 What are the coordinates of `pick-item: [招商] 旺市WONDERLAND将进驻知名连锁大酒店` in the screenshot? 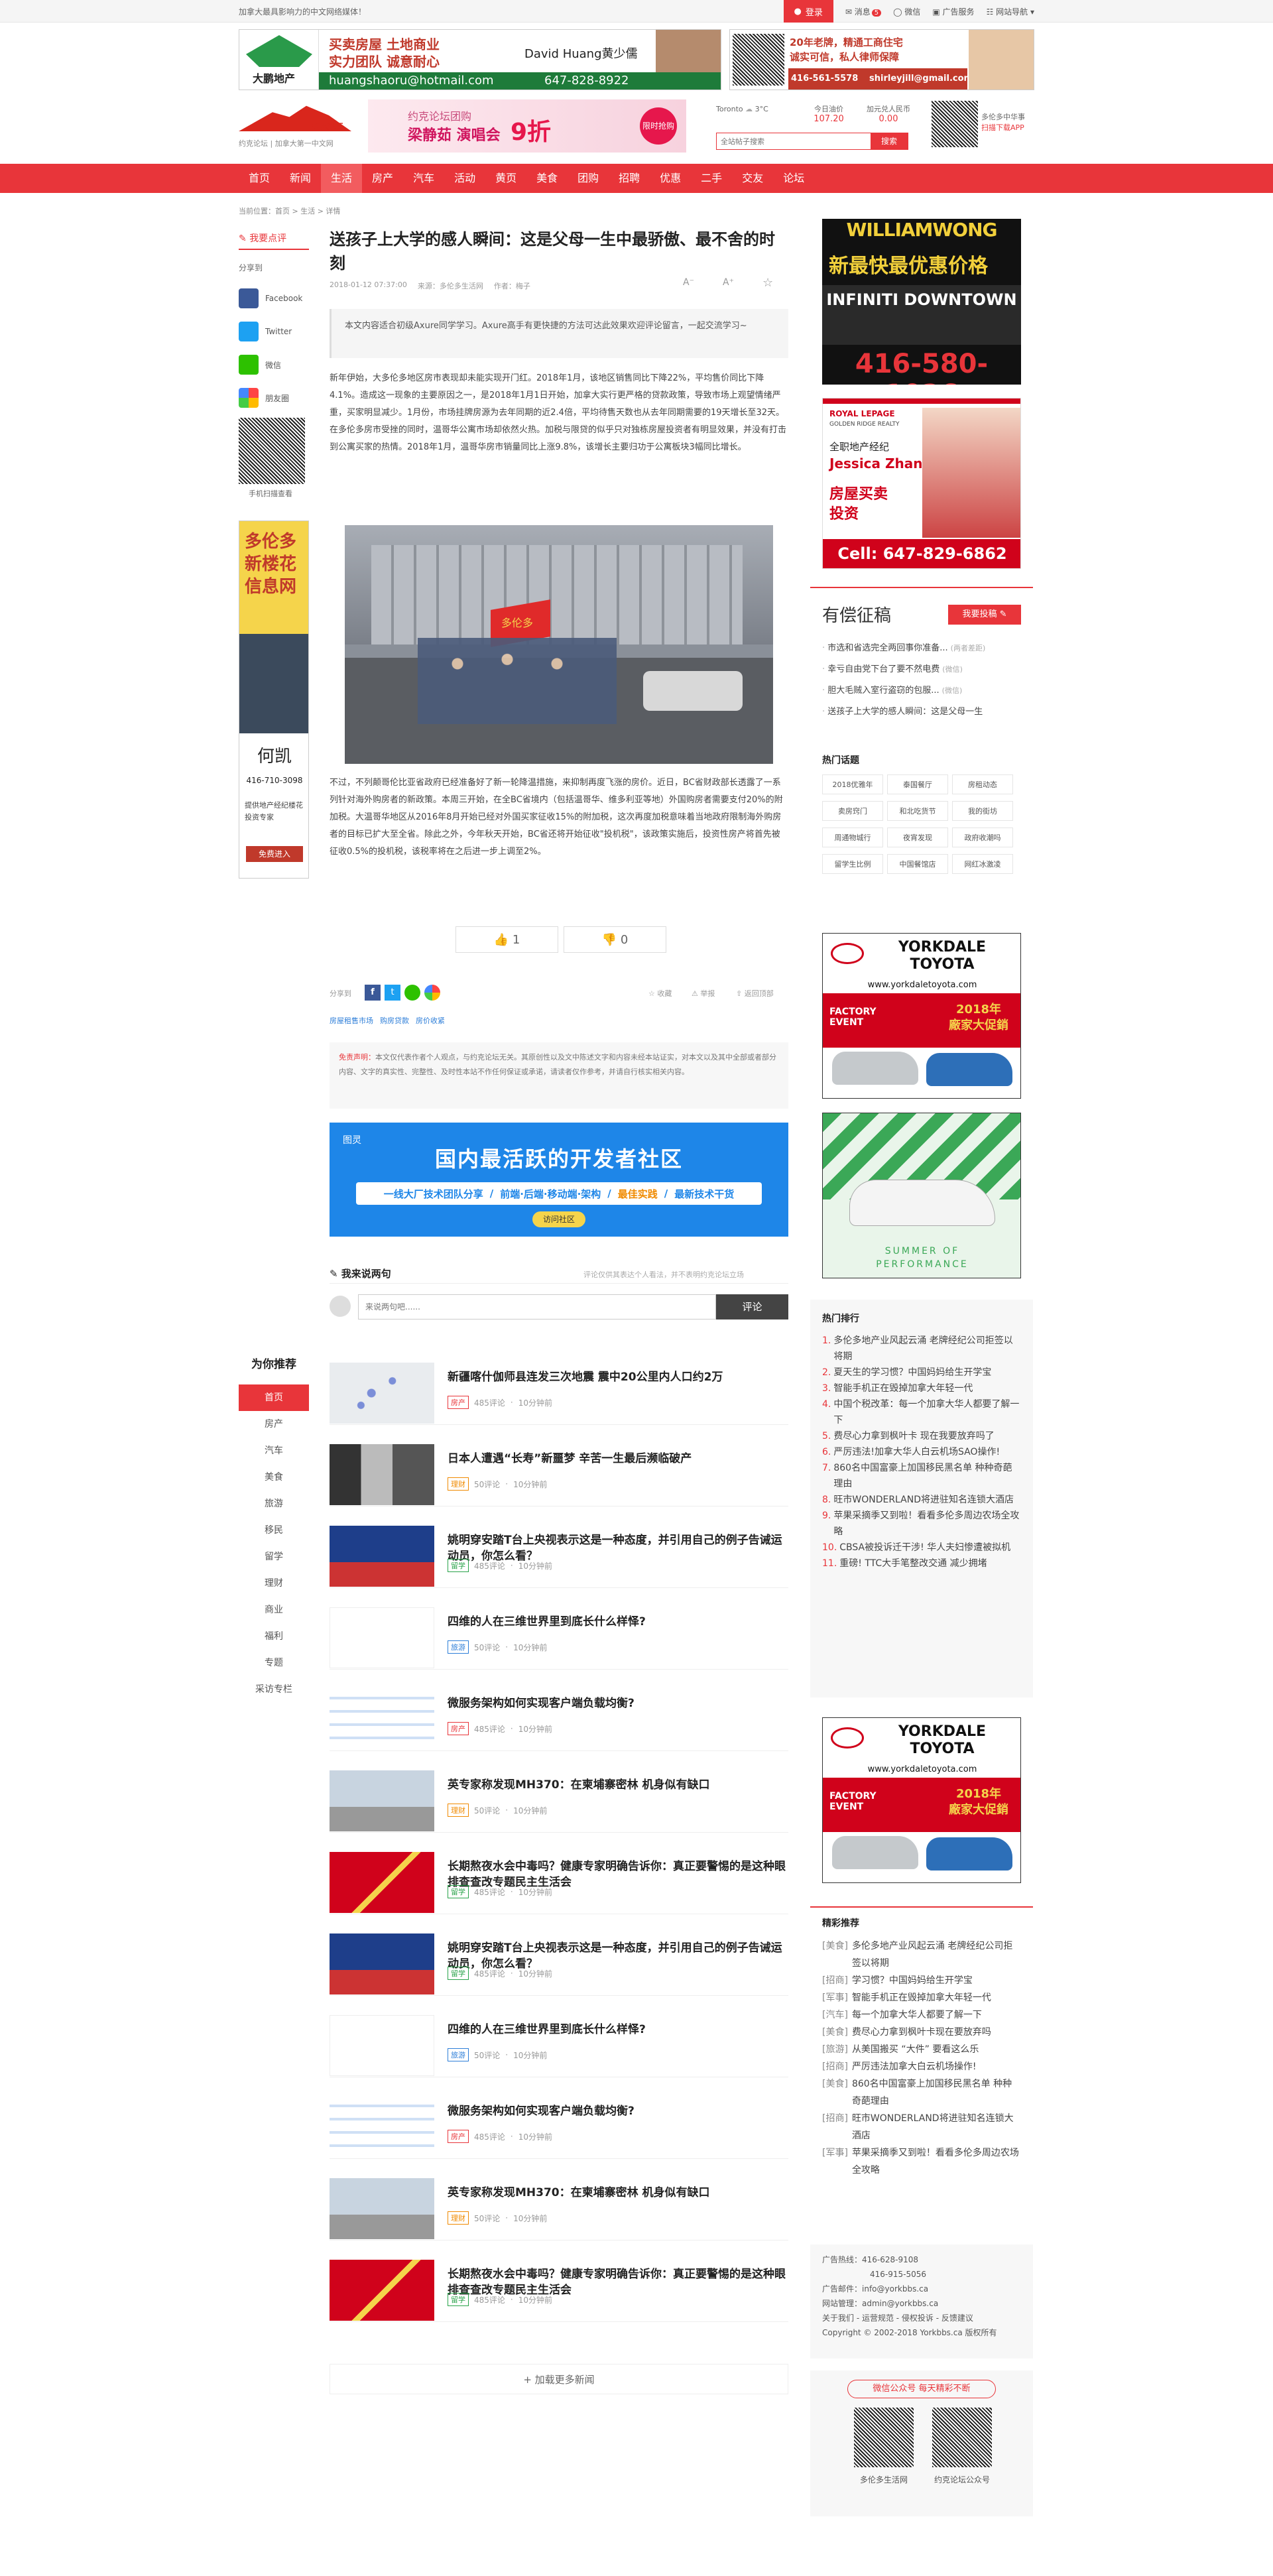 It's located at (921, 2127).